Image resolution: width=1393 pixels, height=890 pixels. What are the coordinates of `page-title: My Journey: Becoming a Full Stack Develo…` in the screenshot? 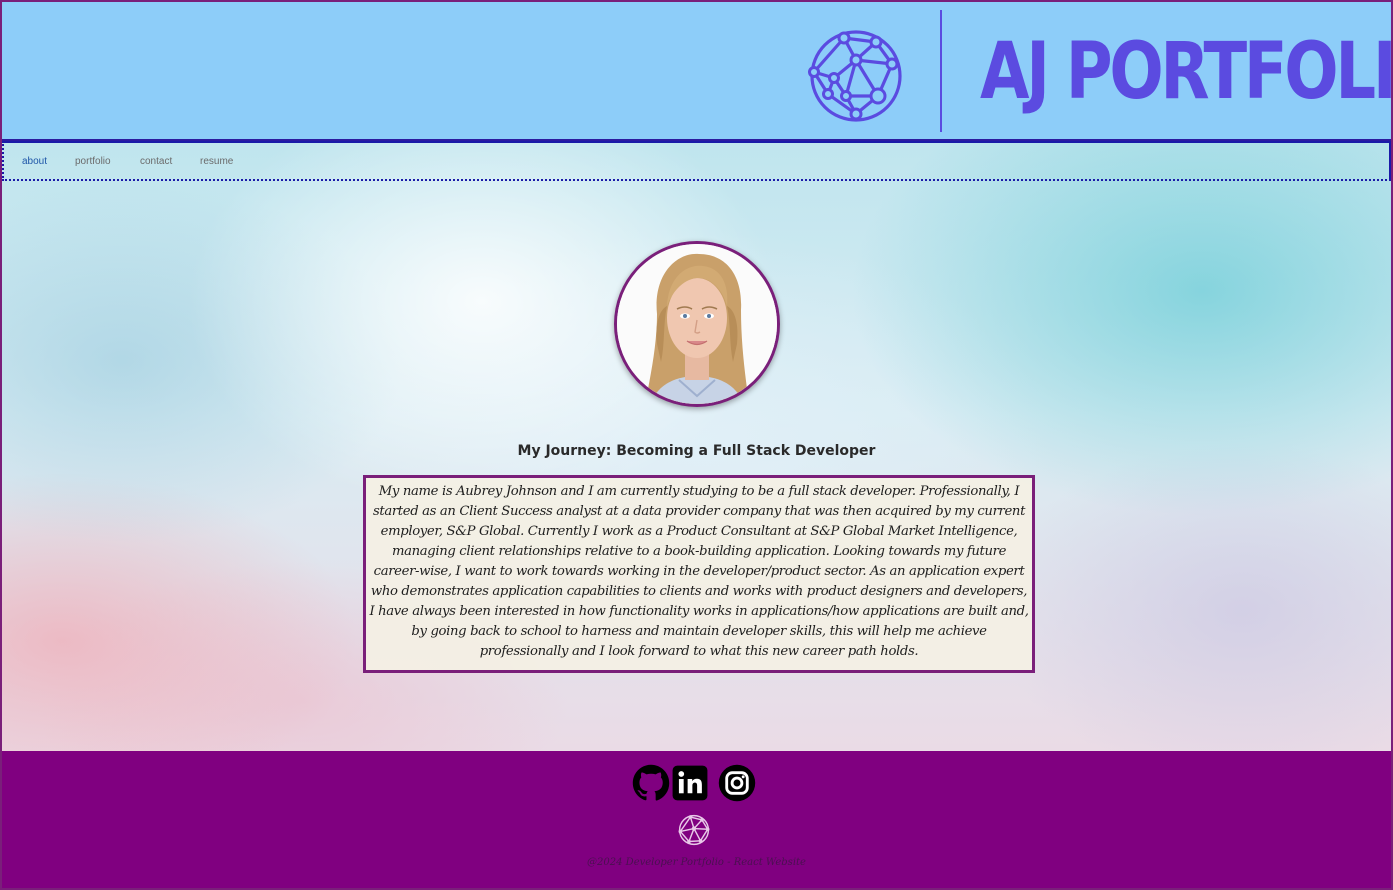 It's located at (696, 451).